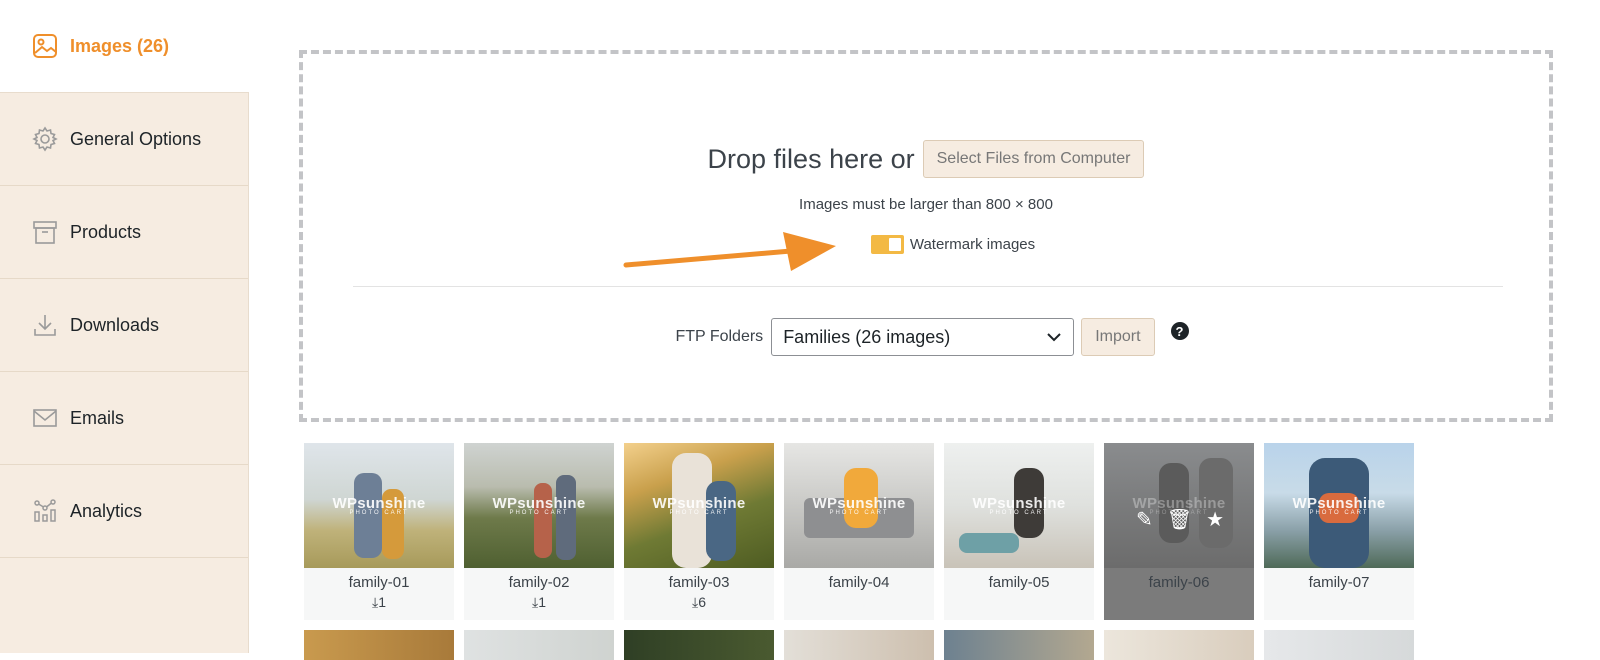  I want to click on image-card: WPsunshine PHOTO CART family-01 ⤓1, so click(379, 531).